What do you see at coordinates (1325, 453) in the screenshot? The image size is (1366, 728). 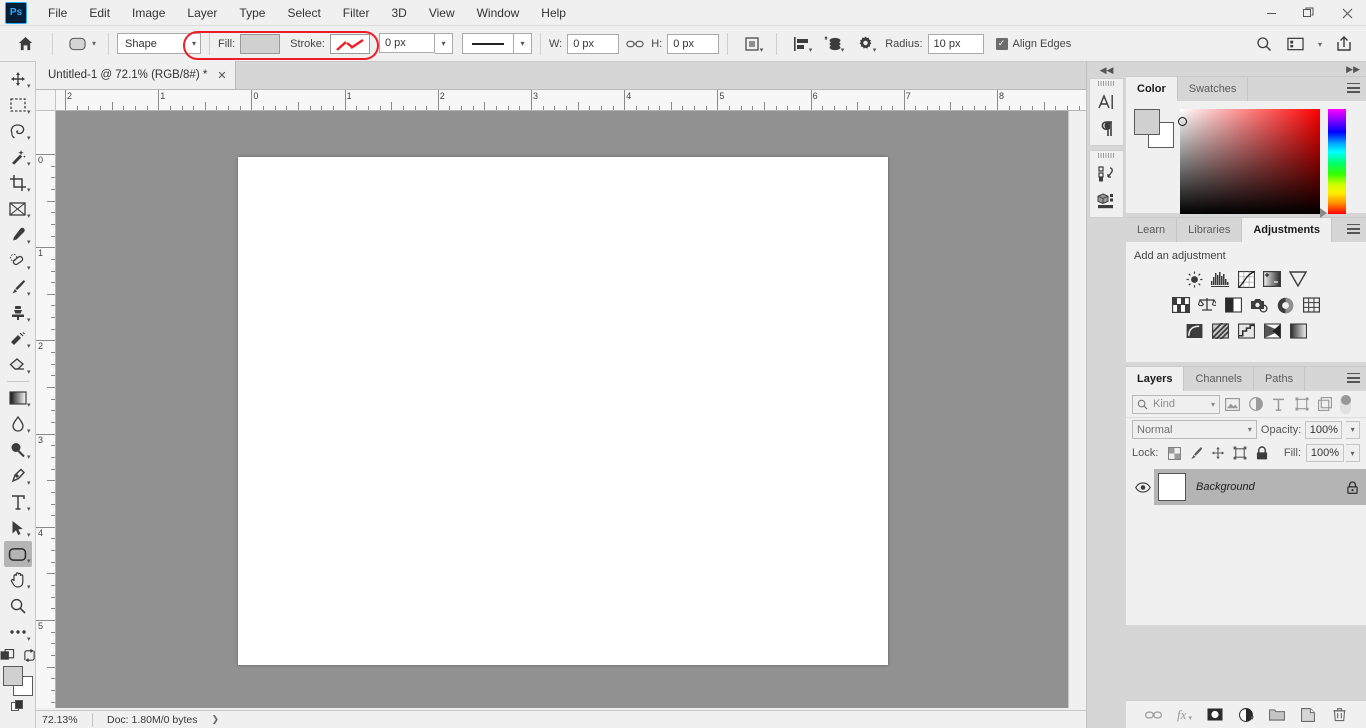 I see `fill-value: 100%` at bounding box center [1325, 453].